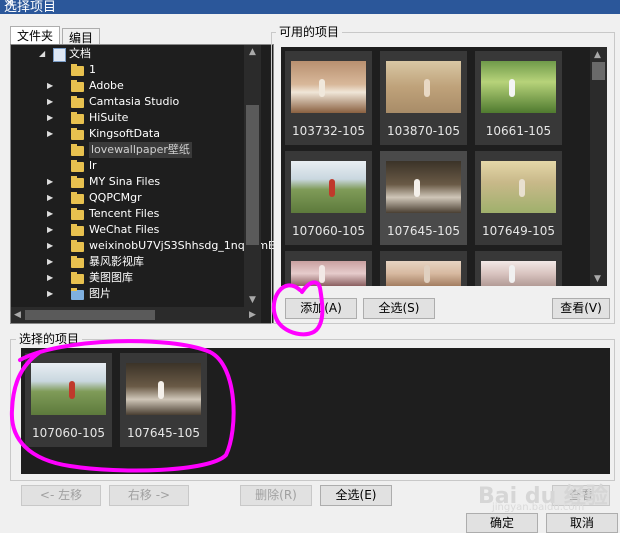 The image size is (620, 533). Describe the element at coordinates (298, 308) in the screenshot. I see `annotation-circle-add` at that location.